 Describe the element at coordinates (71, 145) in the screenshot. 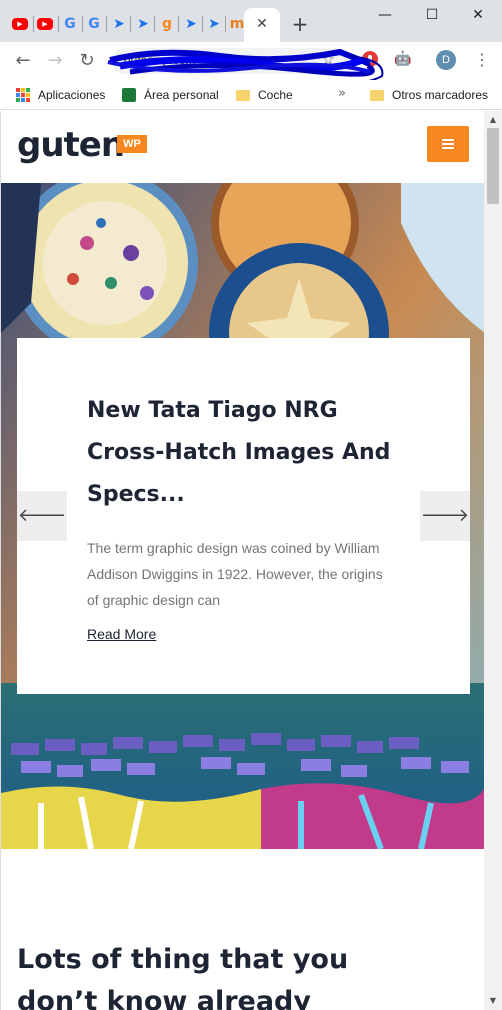

I see `site-logo: guten` at that location.